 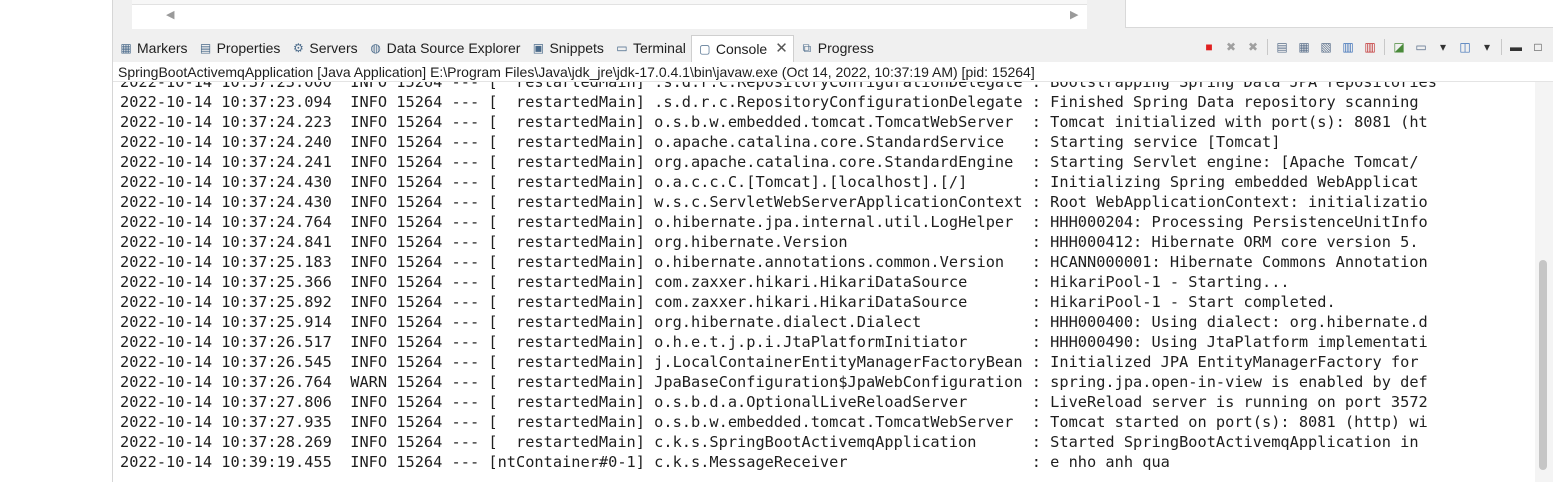 What do you see at coordinates (1209, 47) in the screenshot?
I see `terminate-icon: ■` at bounding box center [1209, 47].